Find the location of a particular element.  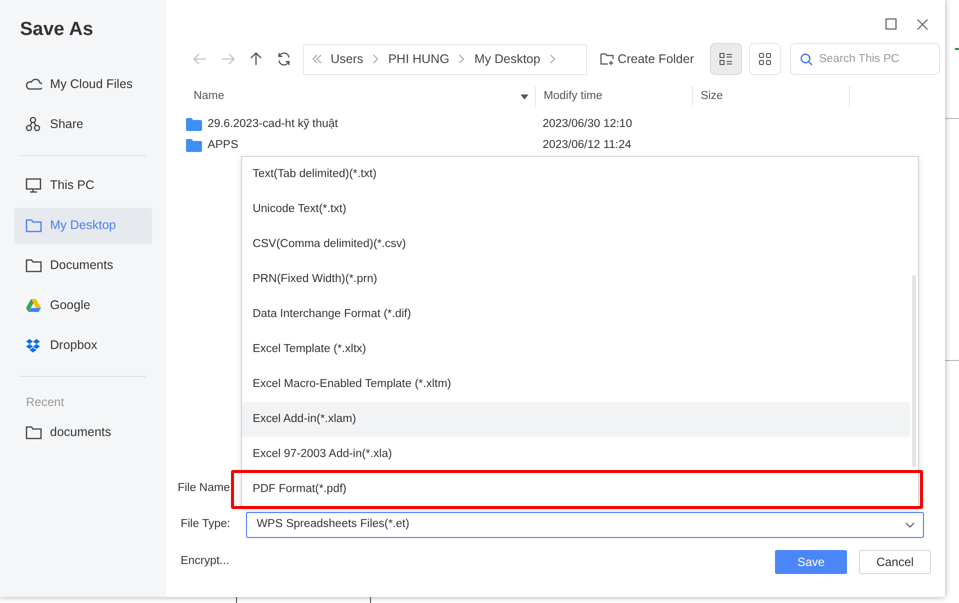

close-icon is located at coordinates (922, 24).